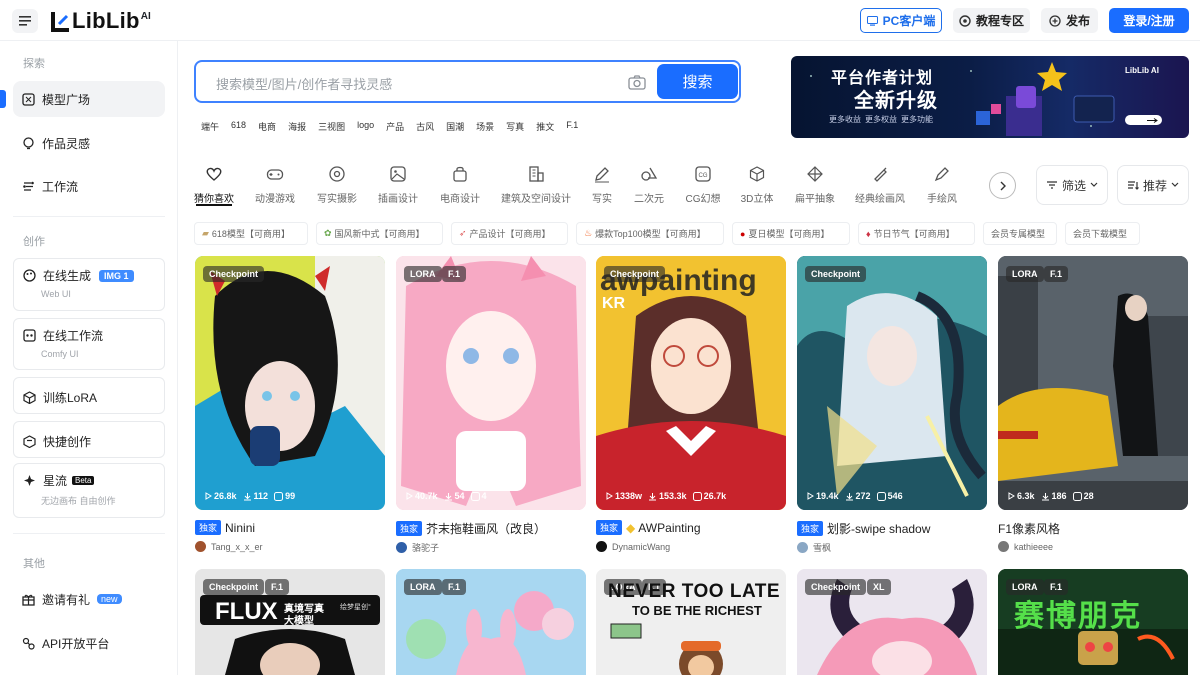  What do you see at coordinates (814, 547) in the screenshot?
I see `card-author: 雪枫` at bounding box center [814, 547].